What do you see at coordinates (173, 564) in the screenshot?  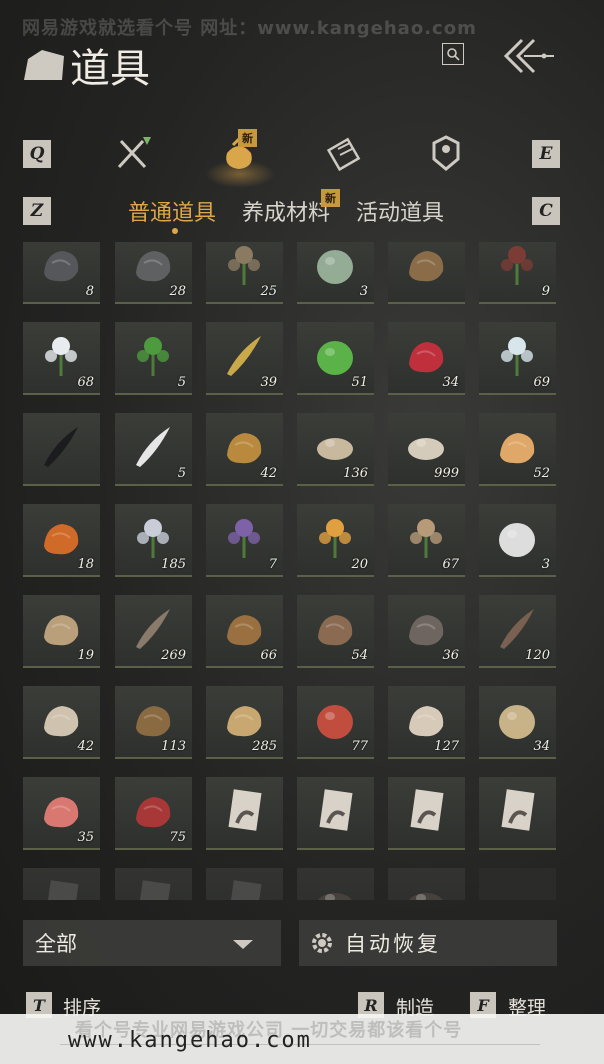 I see `item-count: 185` at bounding box center [173, 564].